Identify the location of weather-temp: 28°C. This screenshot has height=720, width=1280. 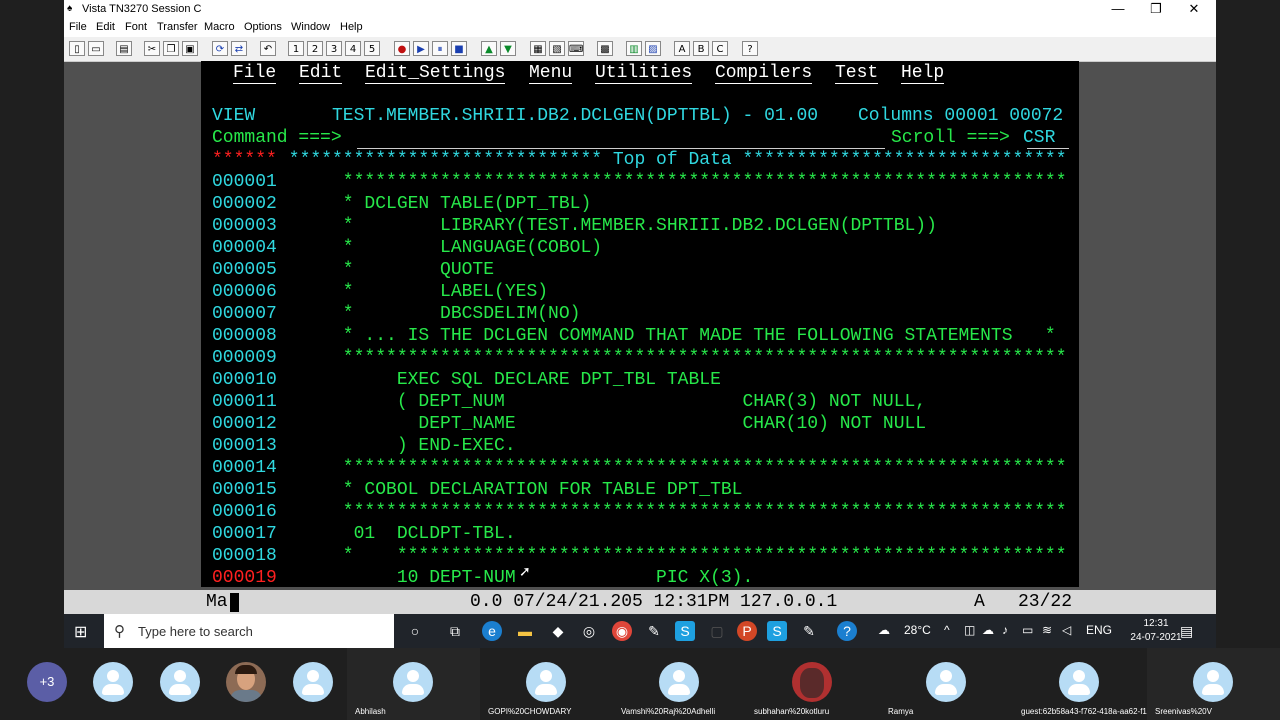
(917, 630).